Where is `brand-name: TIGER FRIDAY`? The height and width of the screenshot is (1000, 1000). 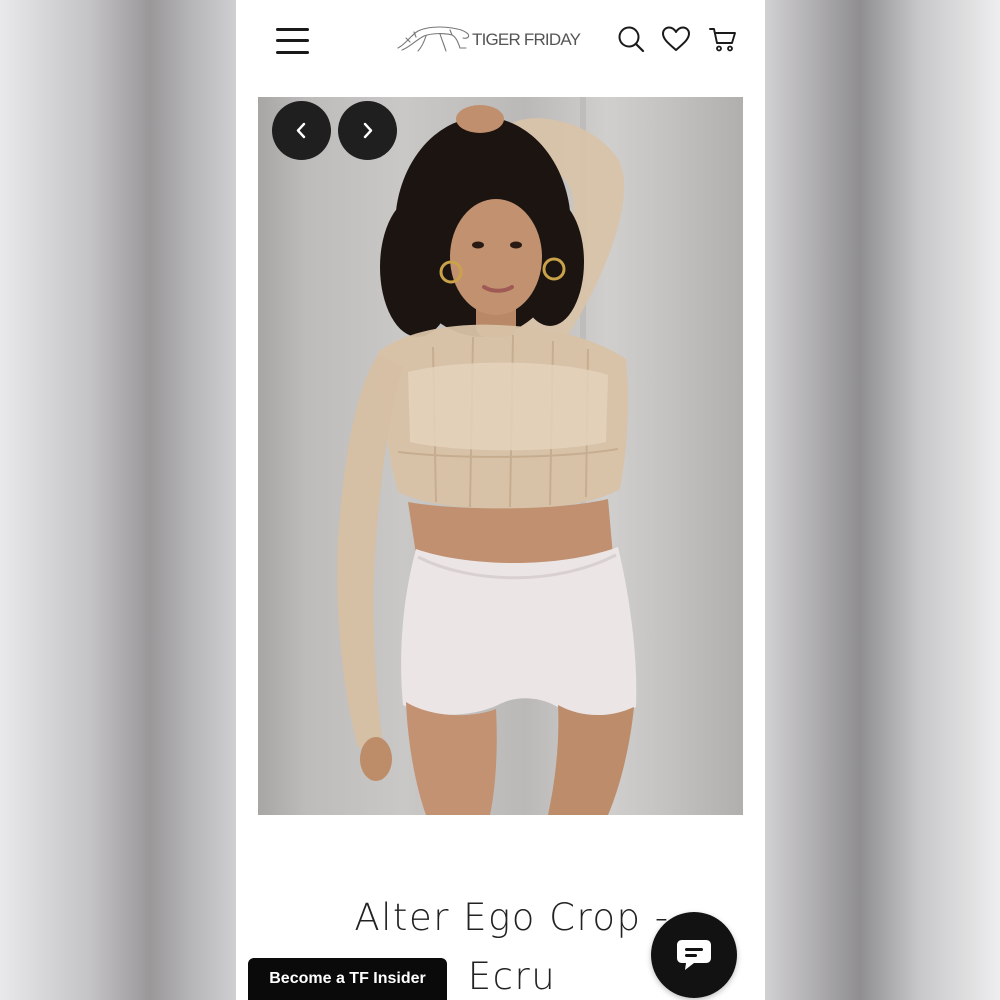 brand-name: TIGER FRIDAY is located at coordinates (526, 39).